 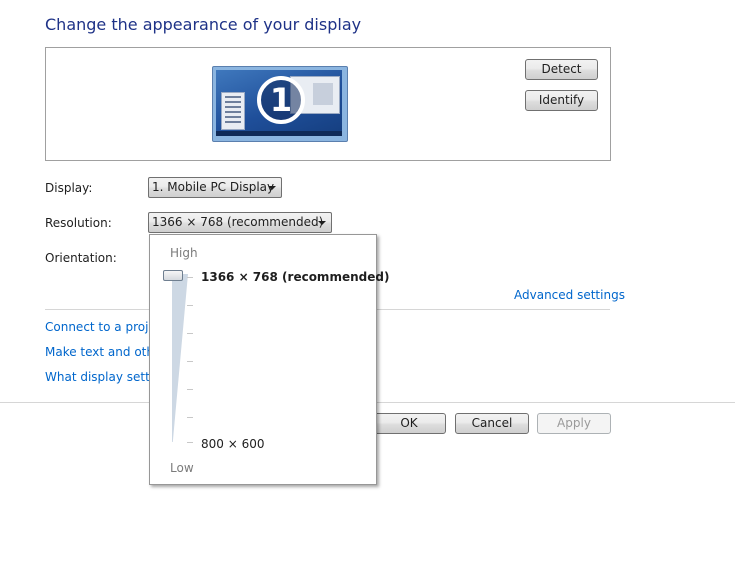 I want to click on resolution-slider-track, so click(x=180, y=358).